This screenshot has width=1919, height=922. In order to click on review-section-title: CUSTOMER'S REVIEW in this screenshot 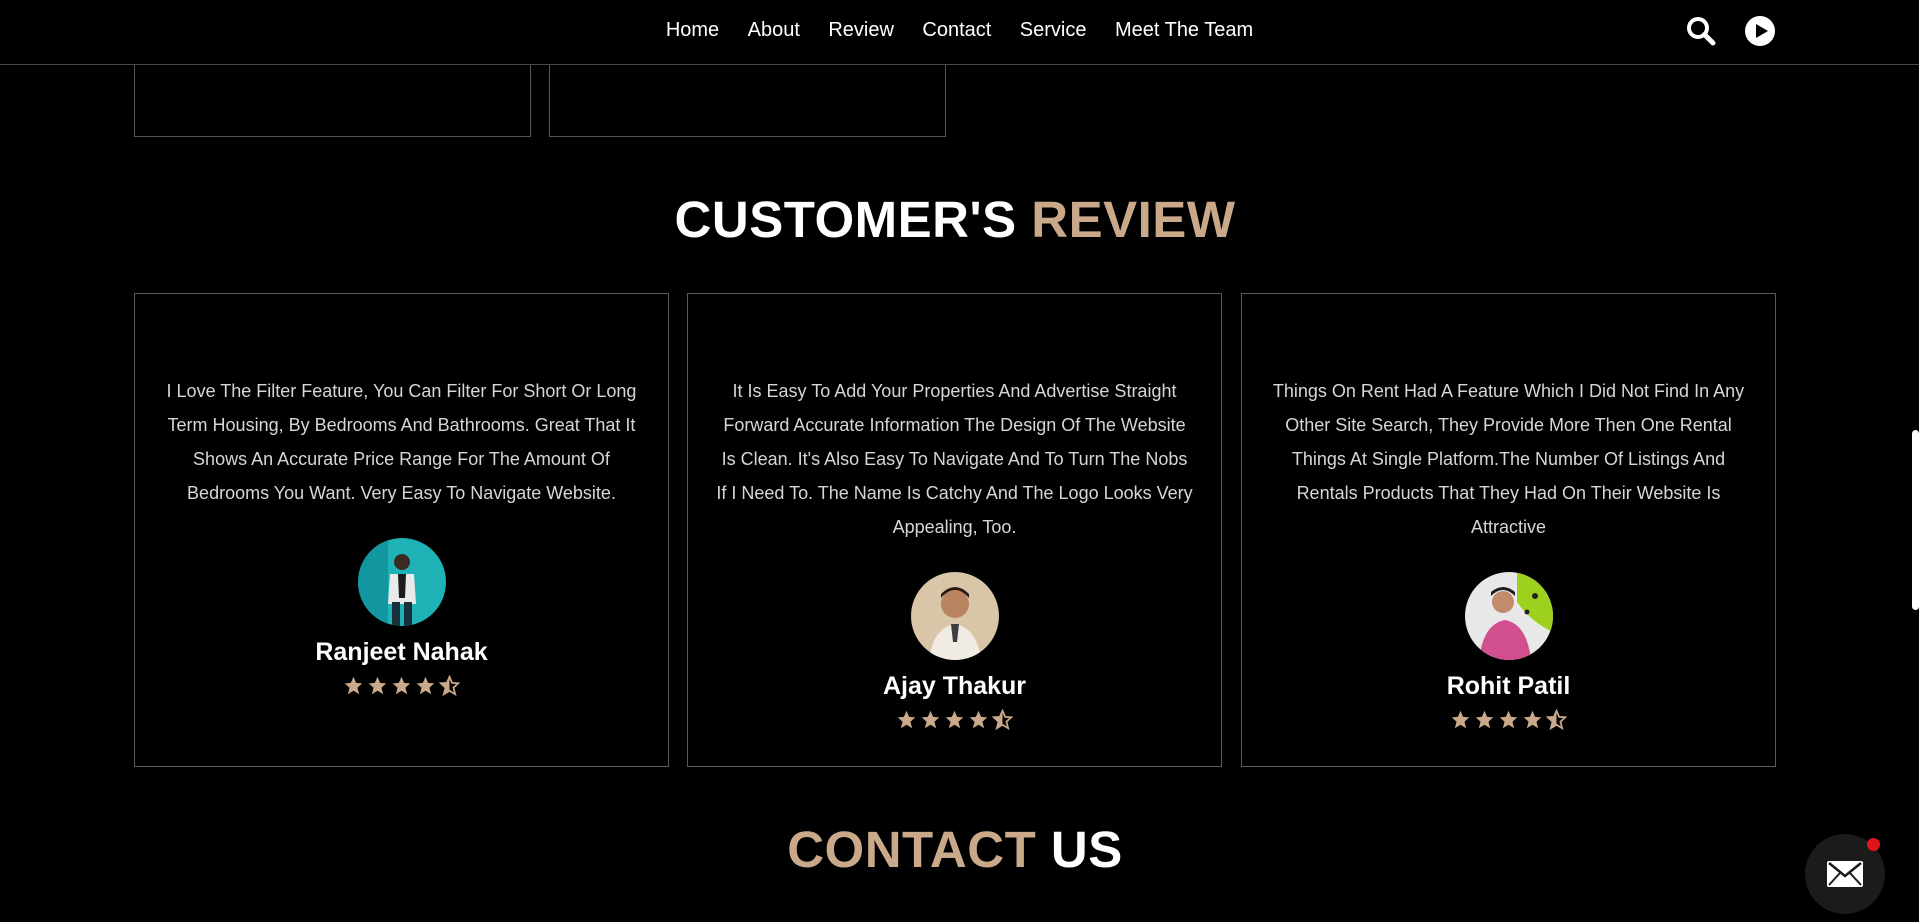, I will do `click(955, 219)`.